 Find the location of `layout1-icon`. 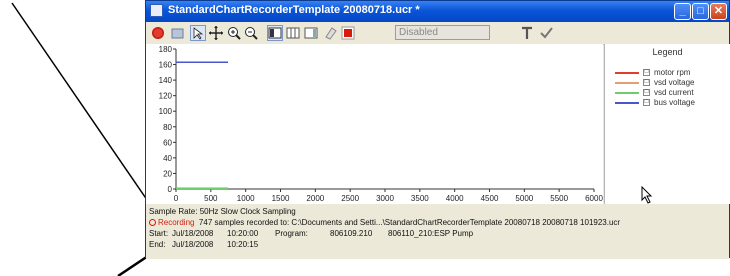

layout1-icon is located at coordinates (275, 33).